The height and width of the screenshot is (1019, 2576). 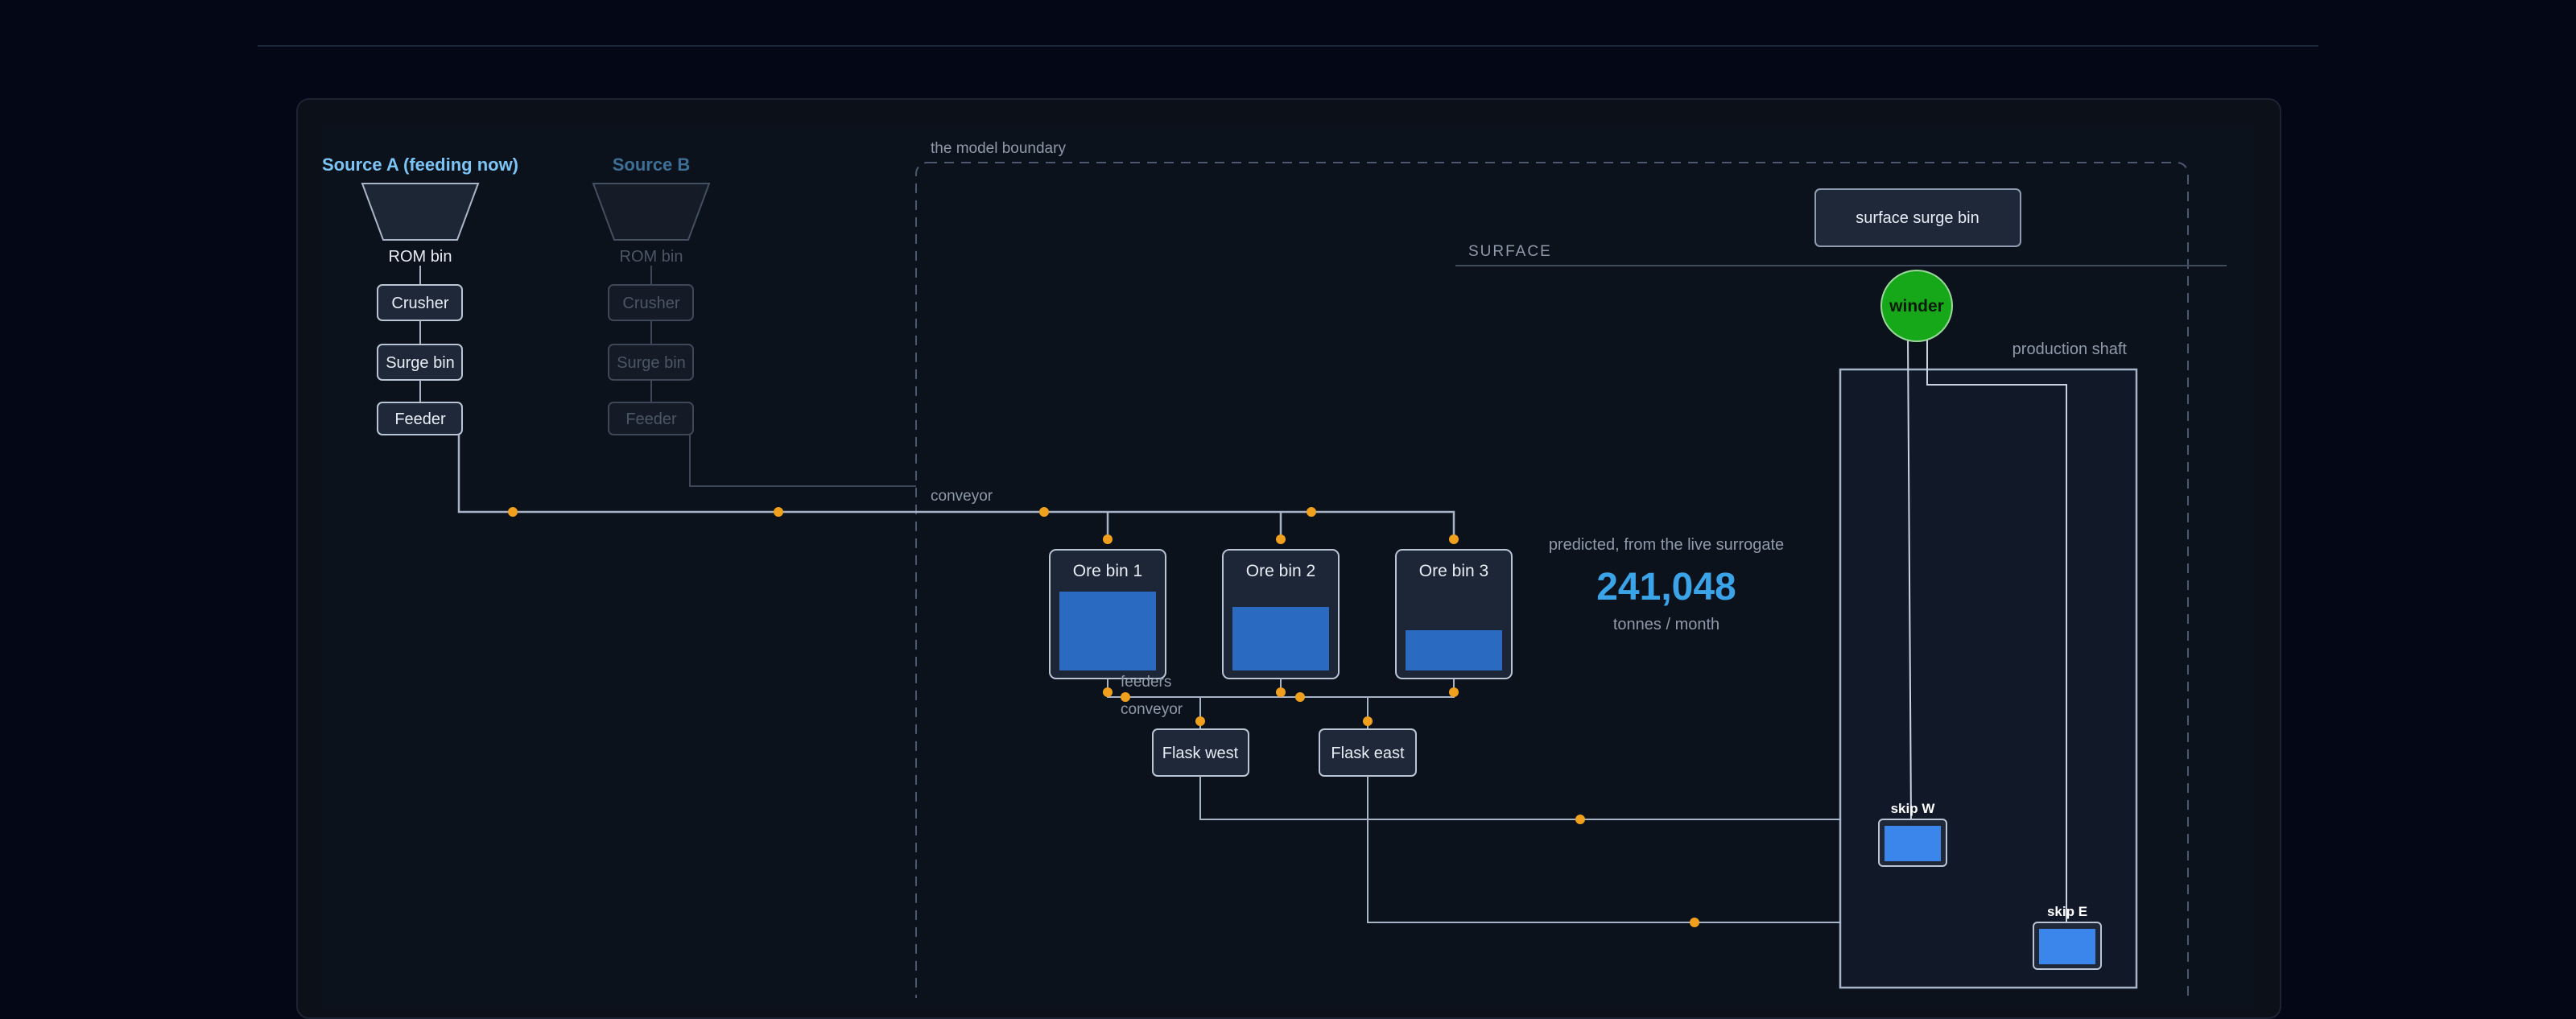 What do you see at coordinates (1539, 798) in the screenshot?
I see `flask-west-to-skip-w-line` at bounding box center [1539, 798].